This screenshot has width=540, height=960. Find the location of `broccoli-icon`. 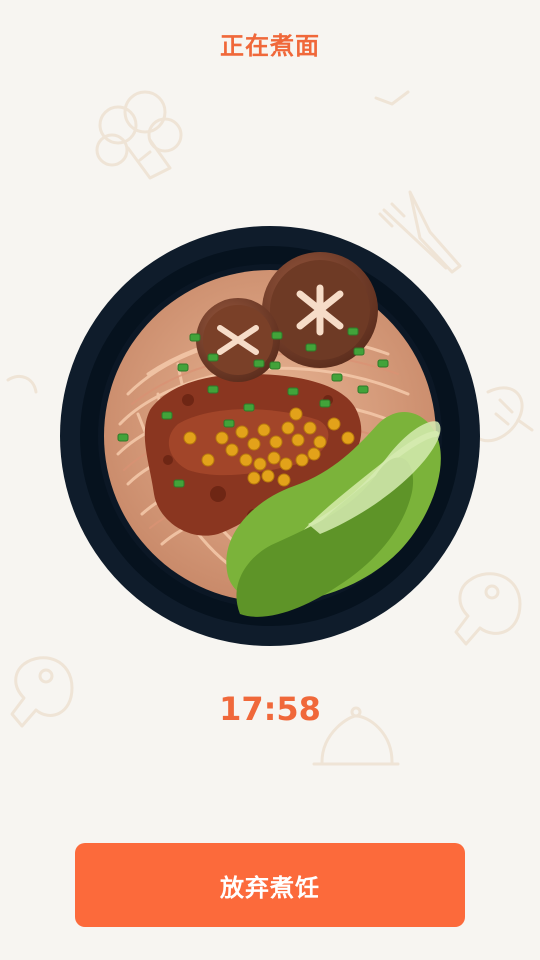

broccoli-icon is located at coordinates (139, 135).